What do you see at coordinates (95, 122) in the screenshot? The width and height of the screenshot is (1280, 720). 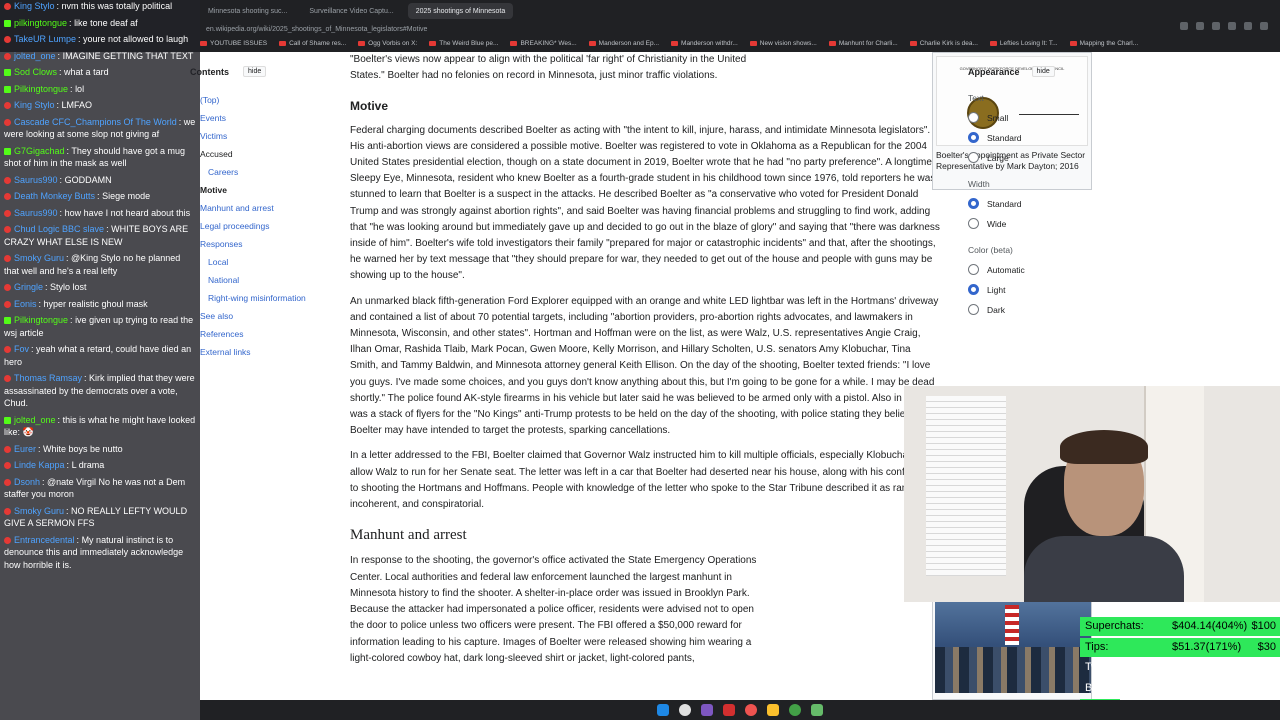 I see `chat-username: Cascade CFC_Champions Of The World` at bounding box center [95, 122].